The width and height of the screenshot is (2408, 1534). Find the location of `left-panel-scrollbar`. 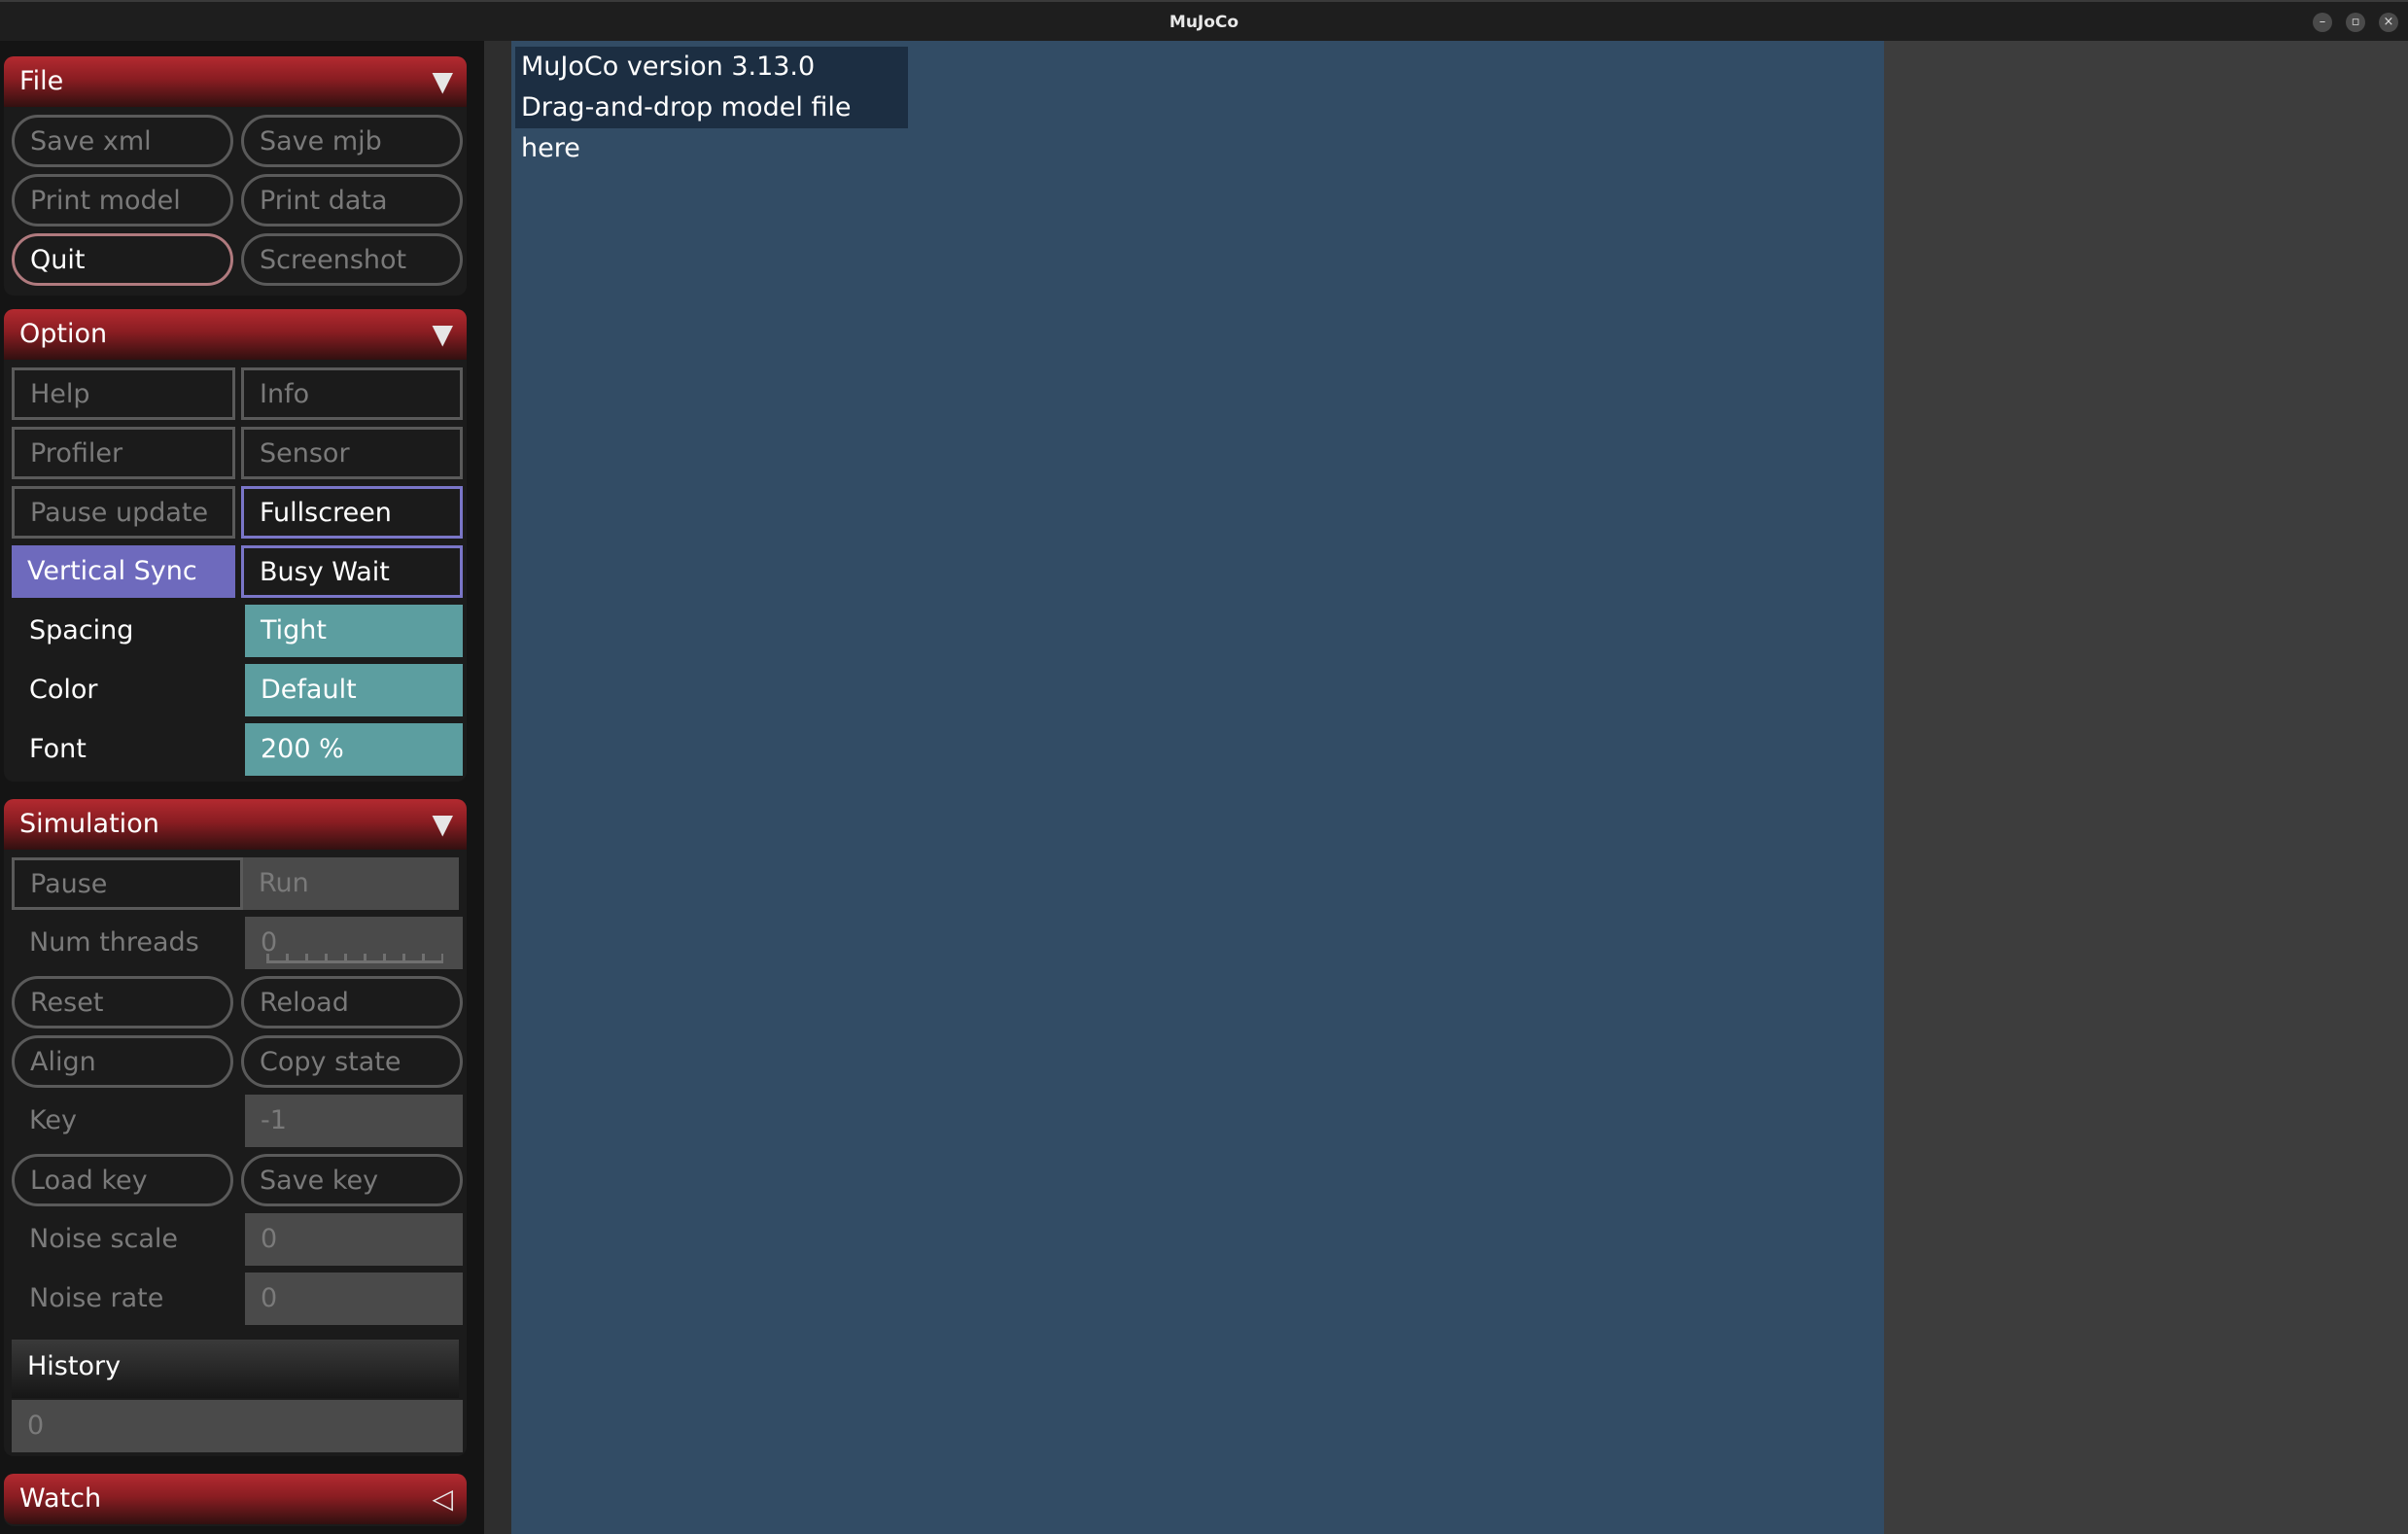

left-panel-scrollbar is located at coordinates (497, 787).